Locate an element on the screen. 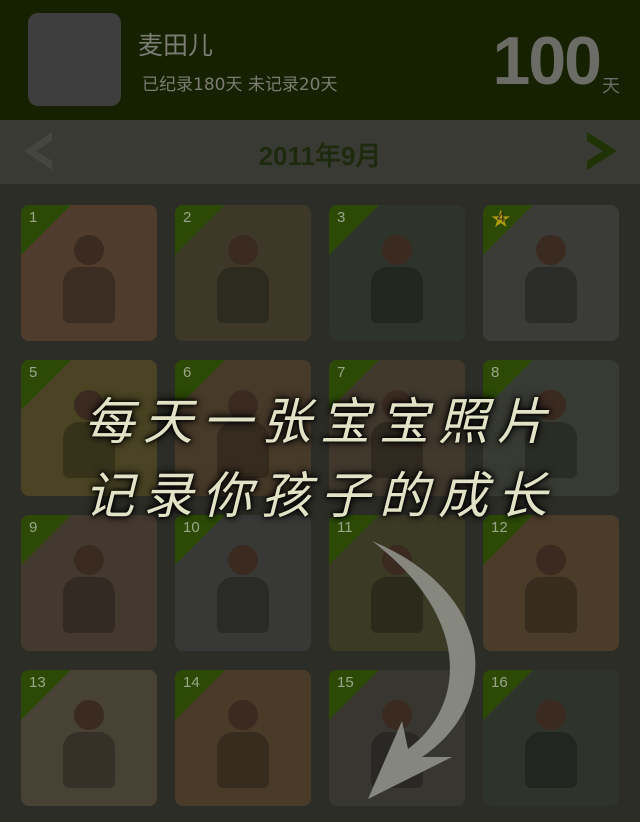 The height and width of the screenshot is (822, 640). photo-tile: 3 is located at coordinates (397, 273).